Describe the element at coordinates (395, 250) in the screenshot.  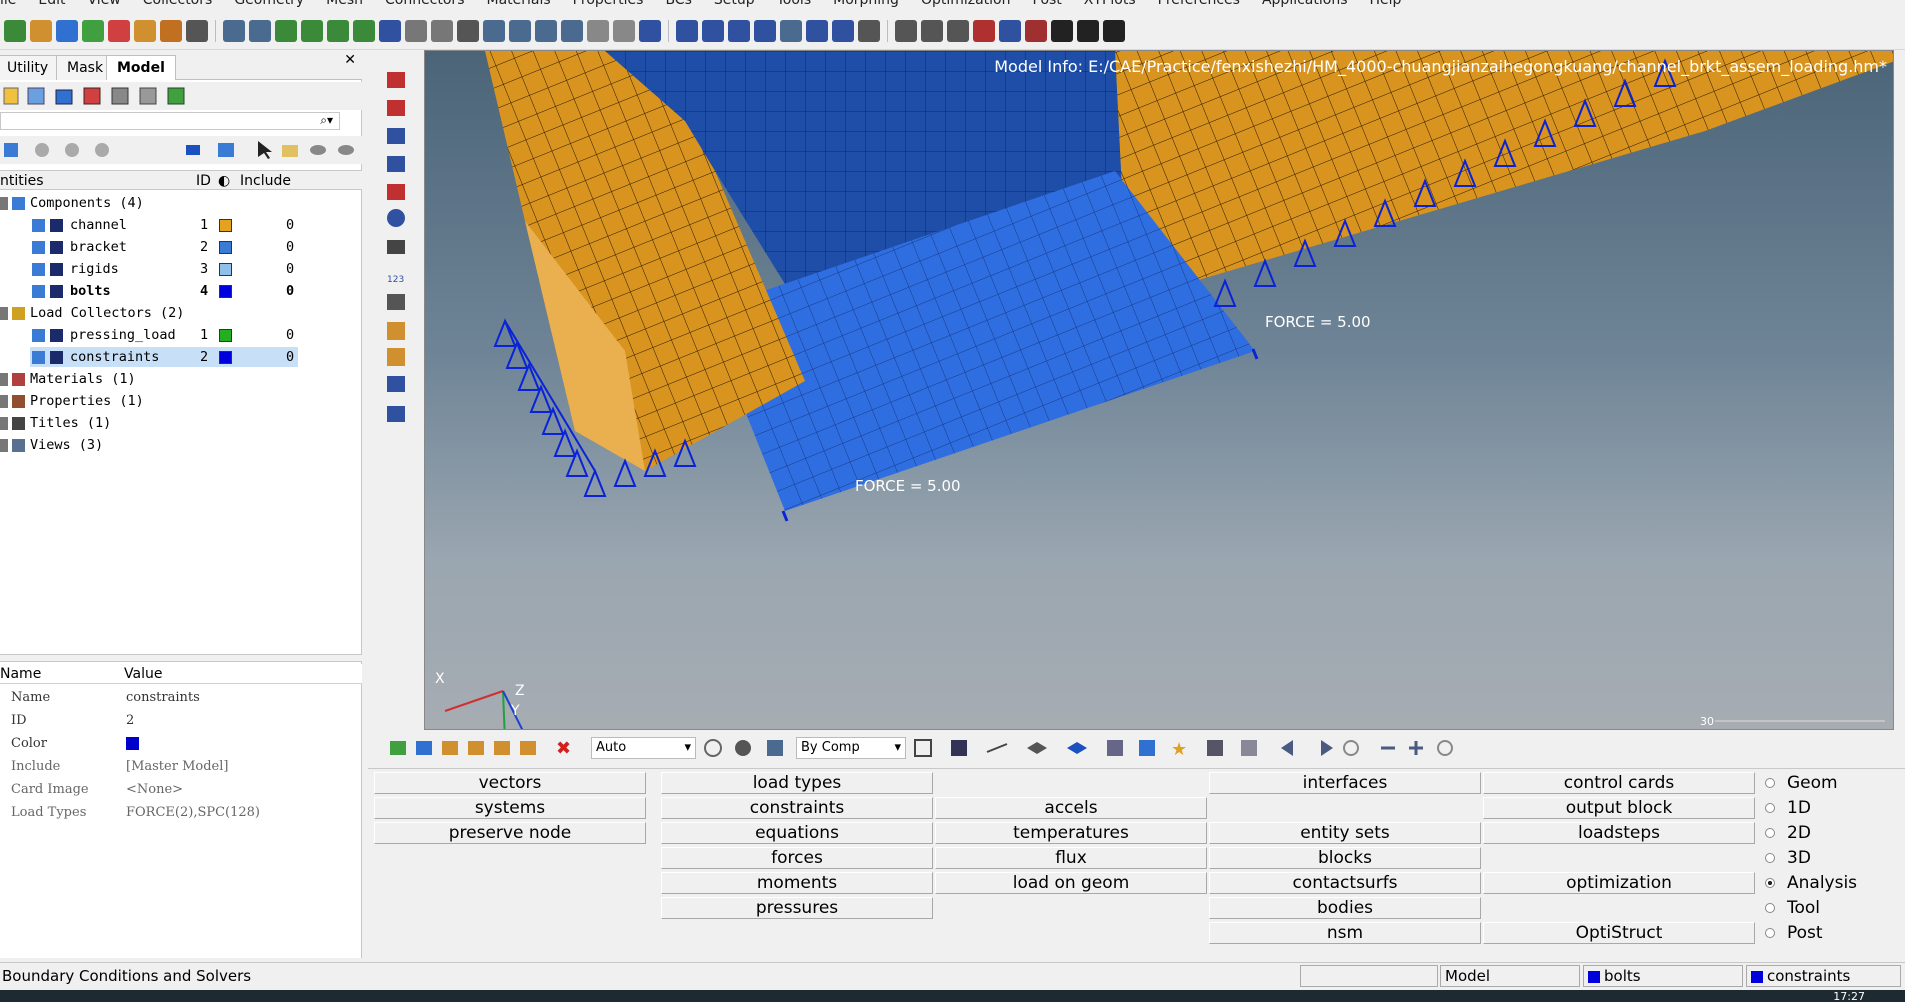
I see `vertical-tool-icons: 123` at that location.